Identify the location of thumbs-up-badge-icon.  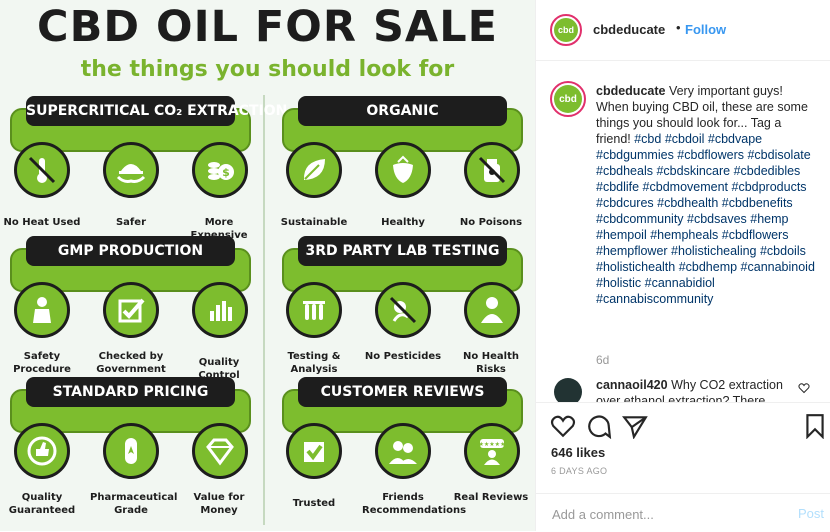
(42, 451).